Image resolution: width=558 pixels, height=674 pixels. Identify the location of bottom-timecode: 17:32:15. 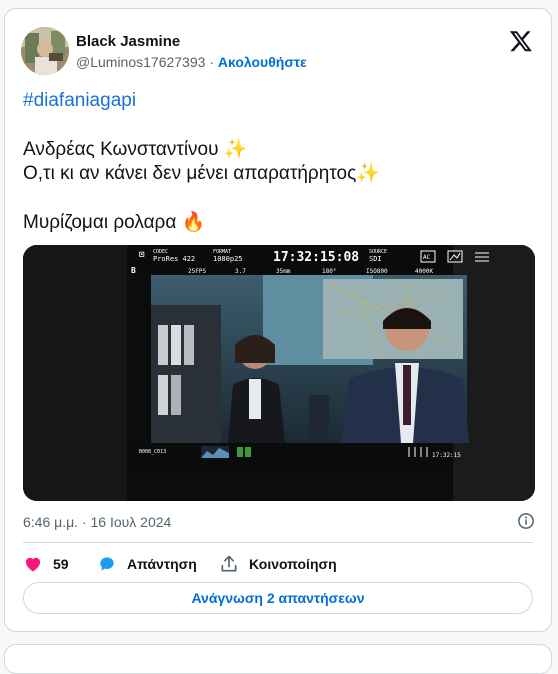
(446, 455).